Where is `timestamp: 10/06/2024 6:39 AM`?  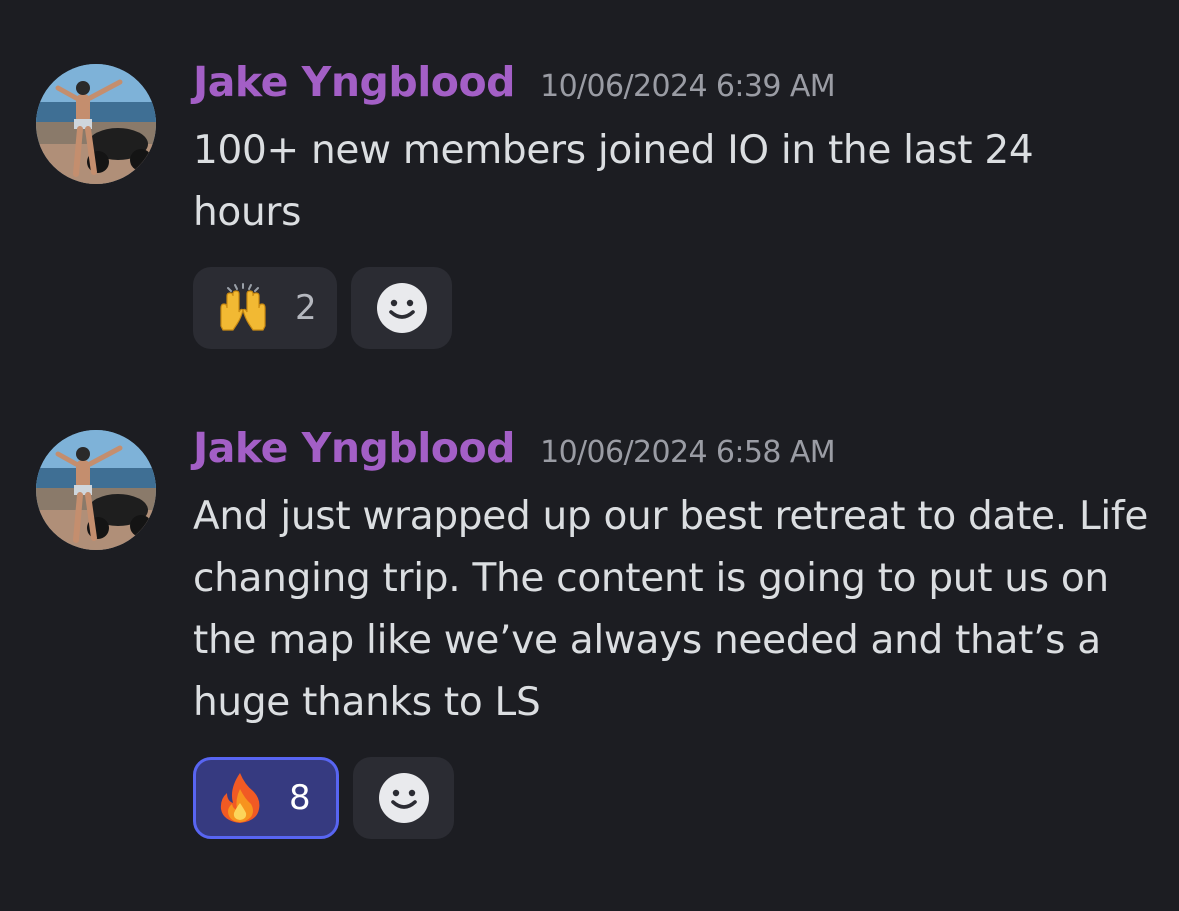 timestamp: 10/06/2024 6:39 AM is located at coordinates (688, 86).